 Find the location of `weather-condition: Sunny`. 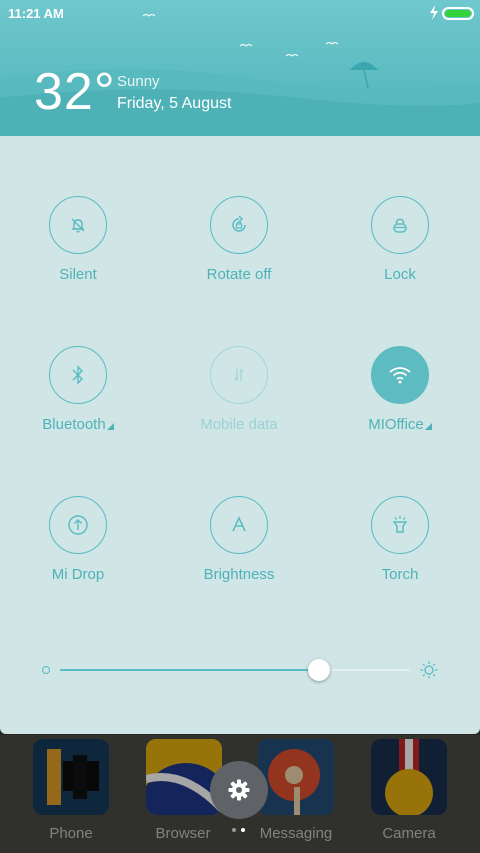

weather-condition: Sunny is located at coordinates (138, 81).